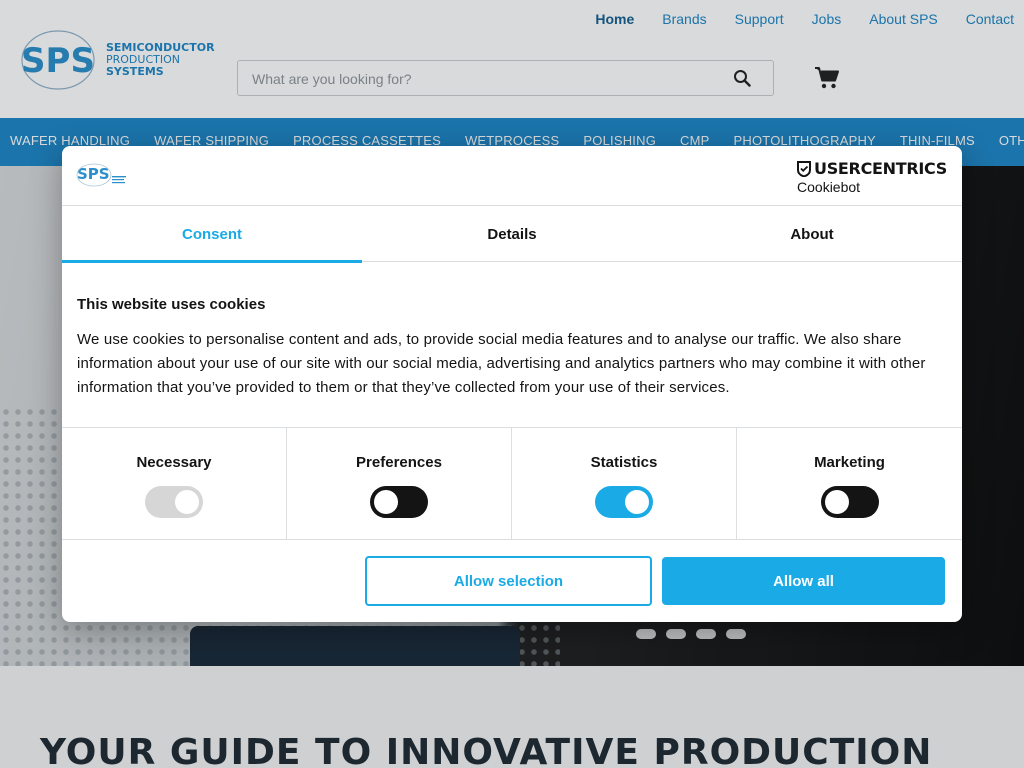  I want to click on toggle-preferences-label: Preferences, so click(399, 462).